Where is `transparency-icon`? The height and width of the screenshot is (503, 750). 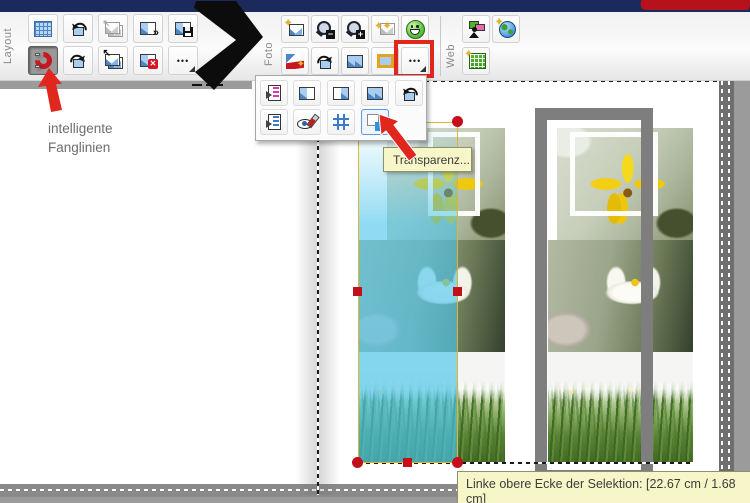
transparency-icon is located at coordinates (375, 122).